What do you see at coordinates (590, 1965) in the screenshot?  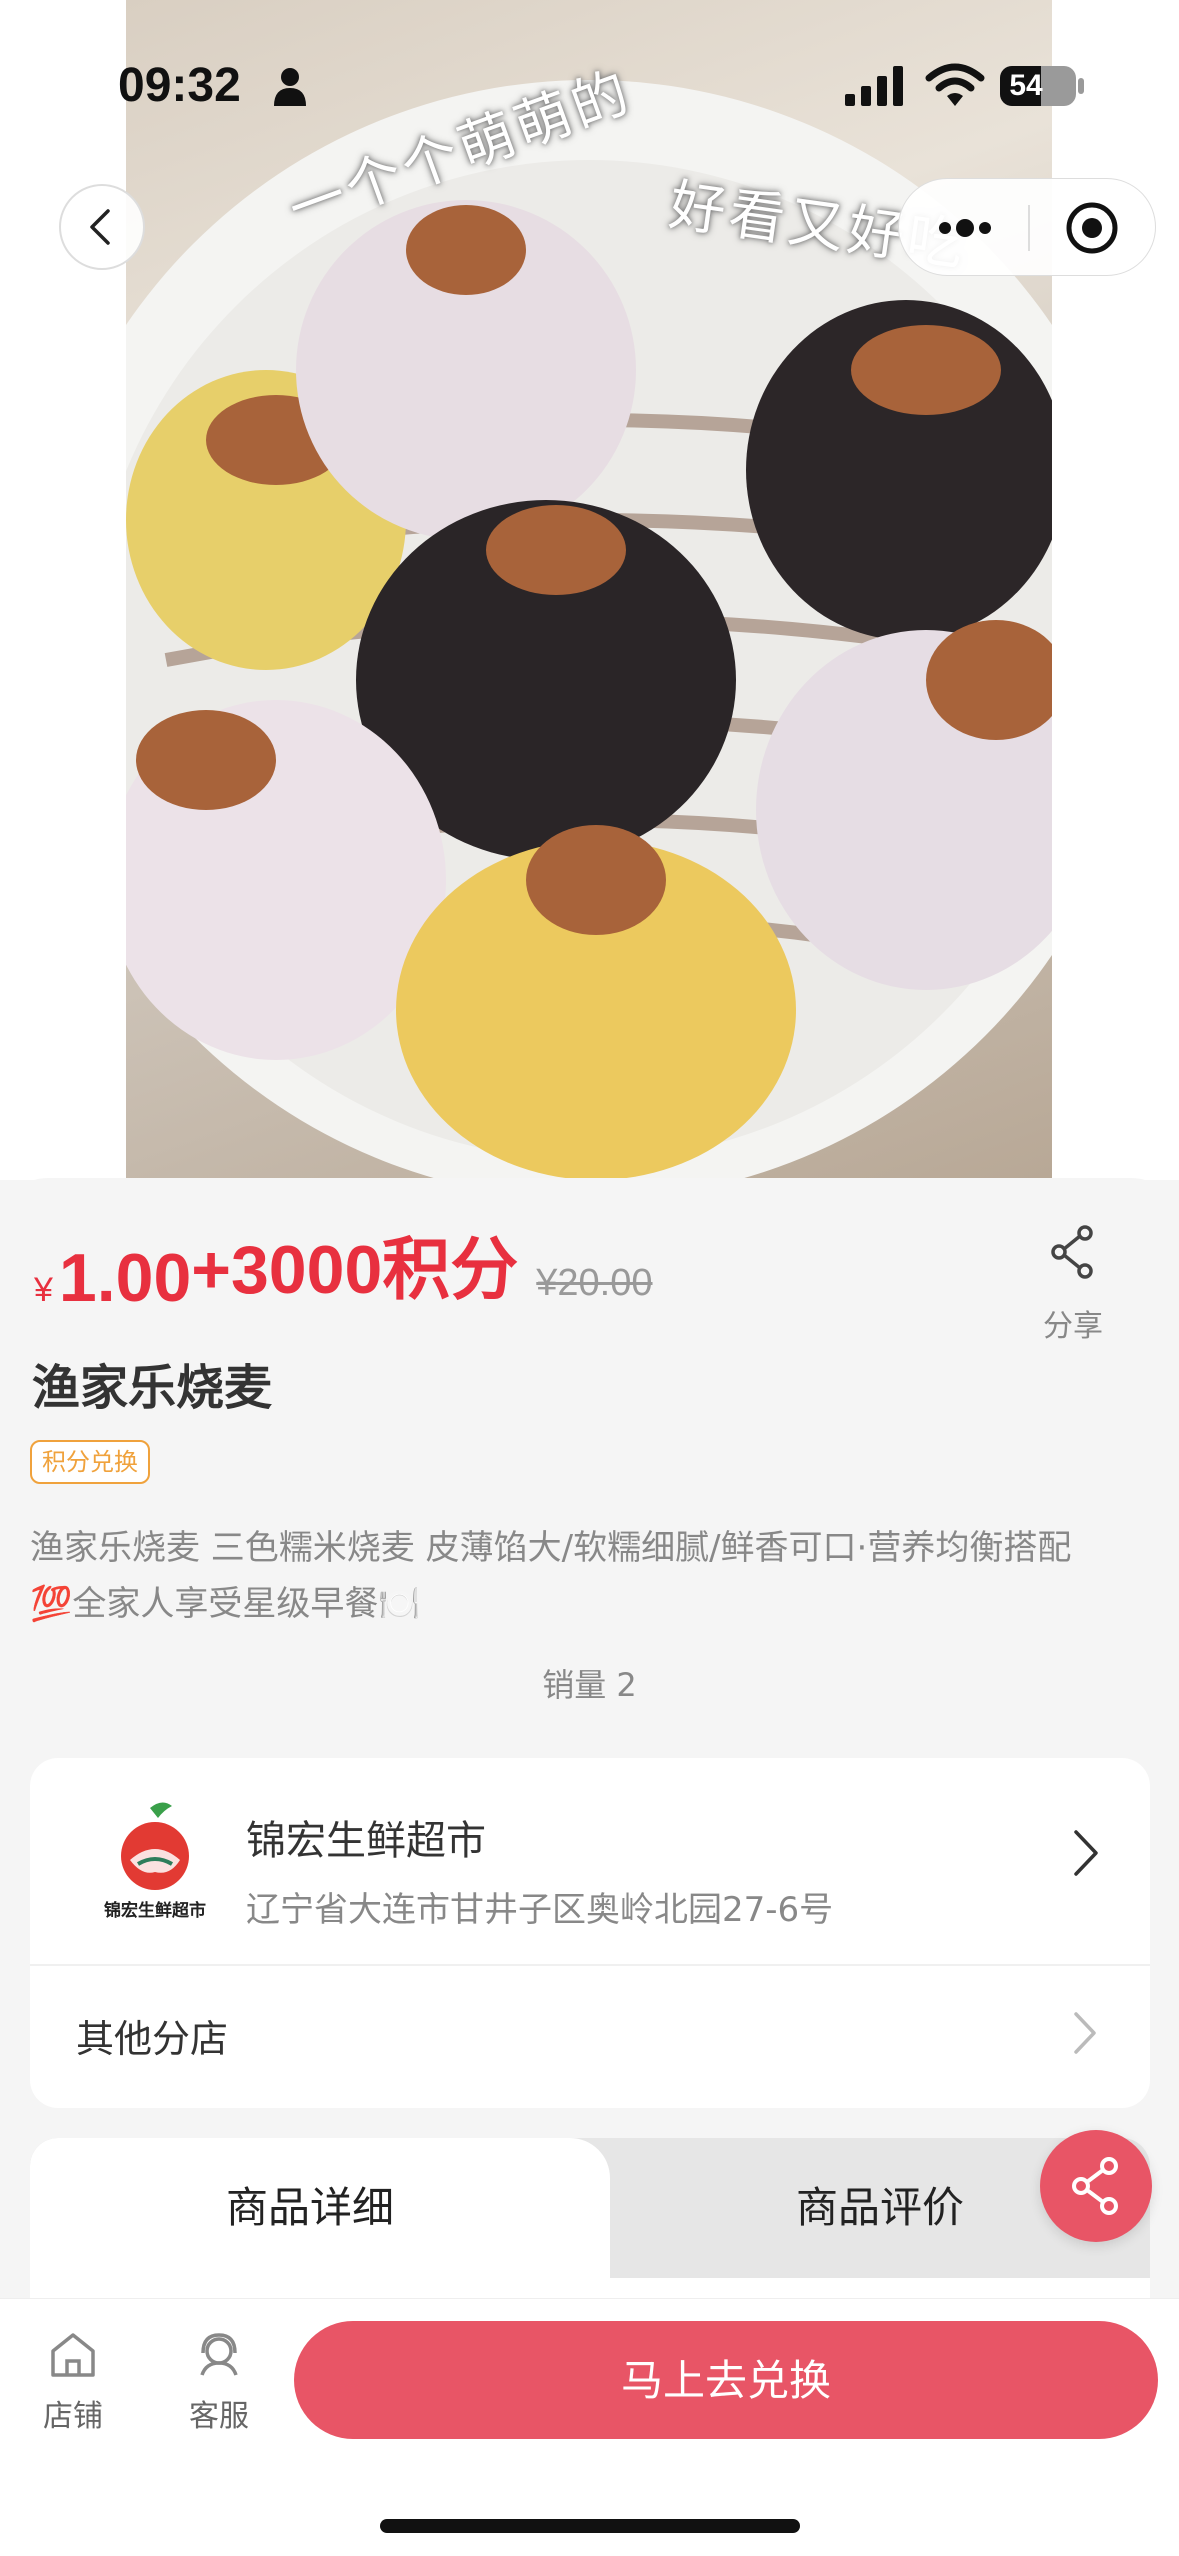 I see `store-divider` at bounding box center [590, 1965].